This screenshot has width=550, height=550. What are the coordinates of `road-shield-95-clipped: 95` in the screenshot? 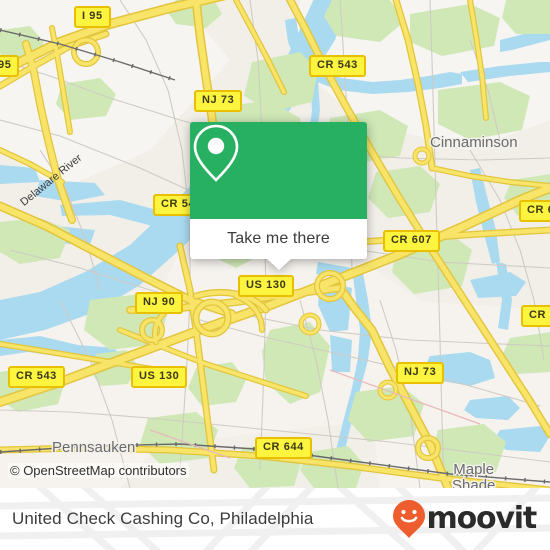 It's located at (10, 66).